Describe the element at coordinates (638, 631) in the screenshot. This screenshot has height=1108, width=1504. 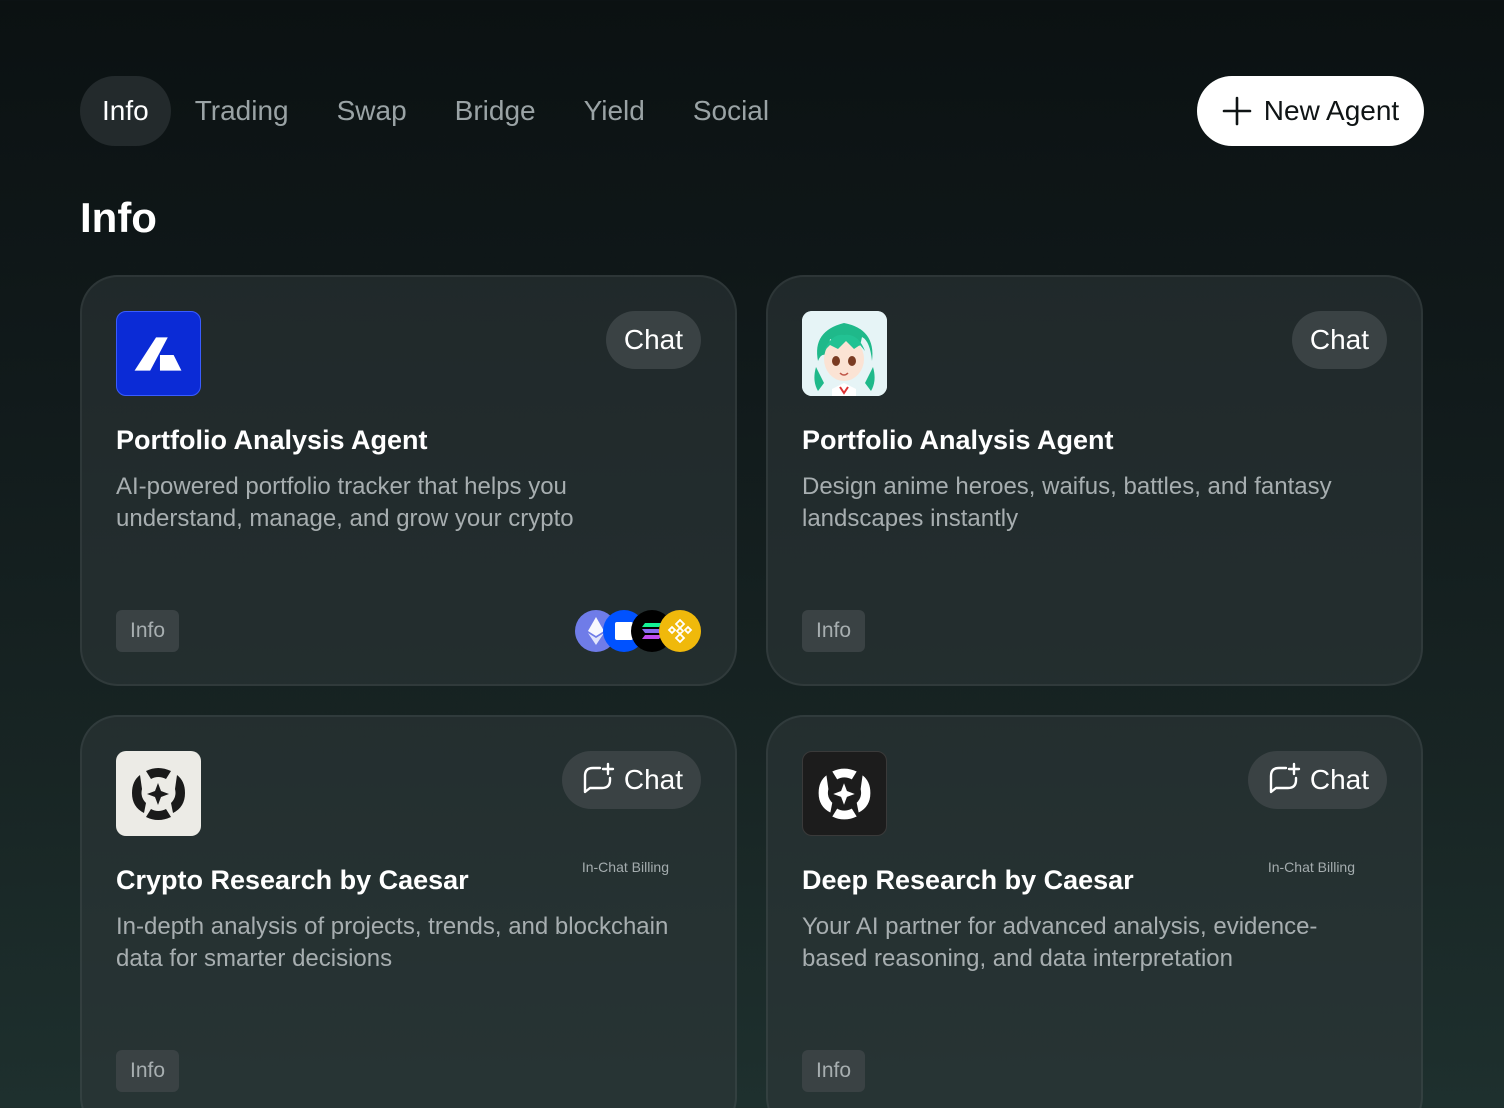
I see `supported-chains` at that location.